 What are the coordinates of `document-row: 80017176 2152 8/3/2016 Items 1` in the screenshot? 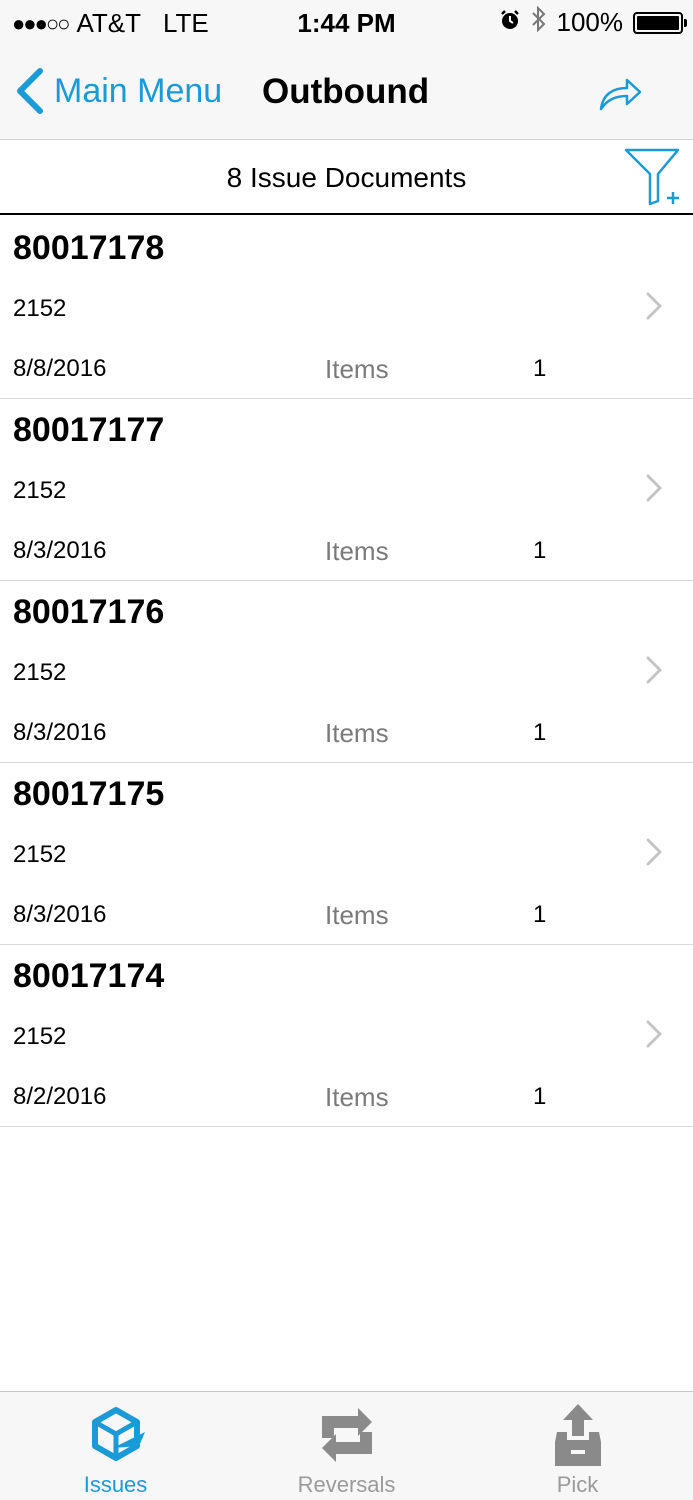 It's located at (346, 672).